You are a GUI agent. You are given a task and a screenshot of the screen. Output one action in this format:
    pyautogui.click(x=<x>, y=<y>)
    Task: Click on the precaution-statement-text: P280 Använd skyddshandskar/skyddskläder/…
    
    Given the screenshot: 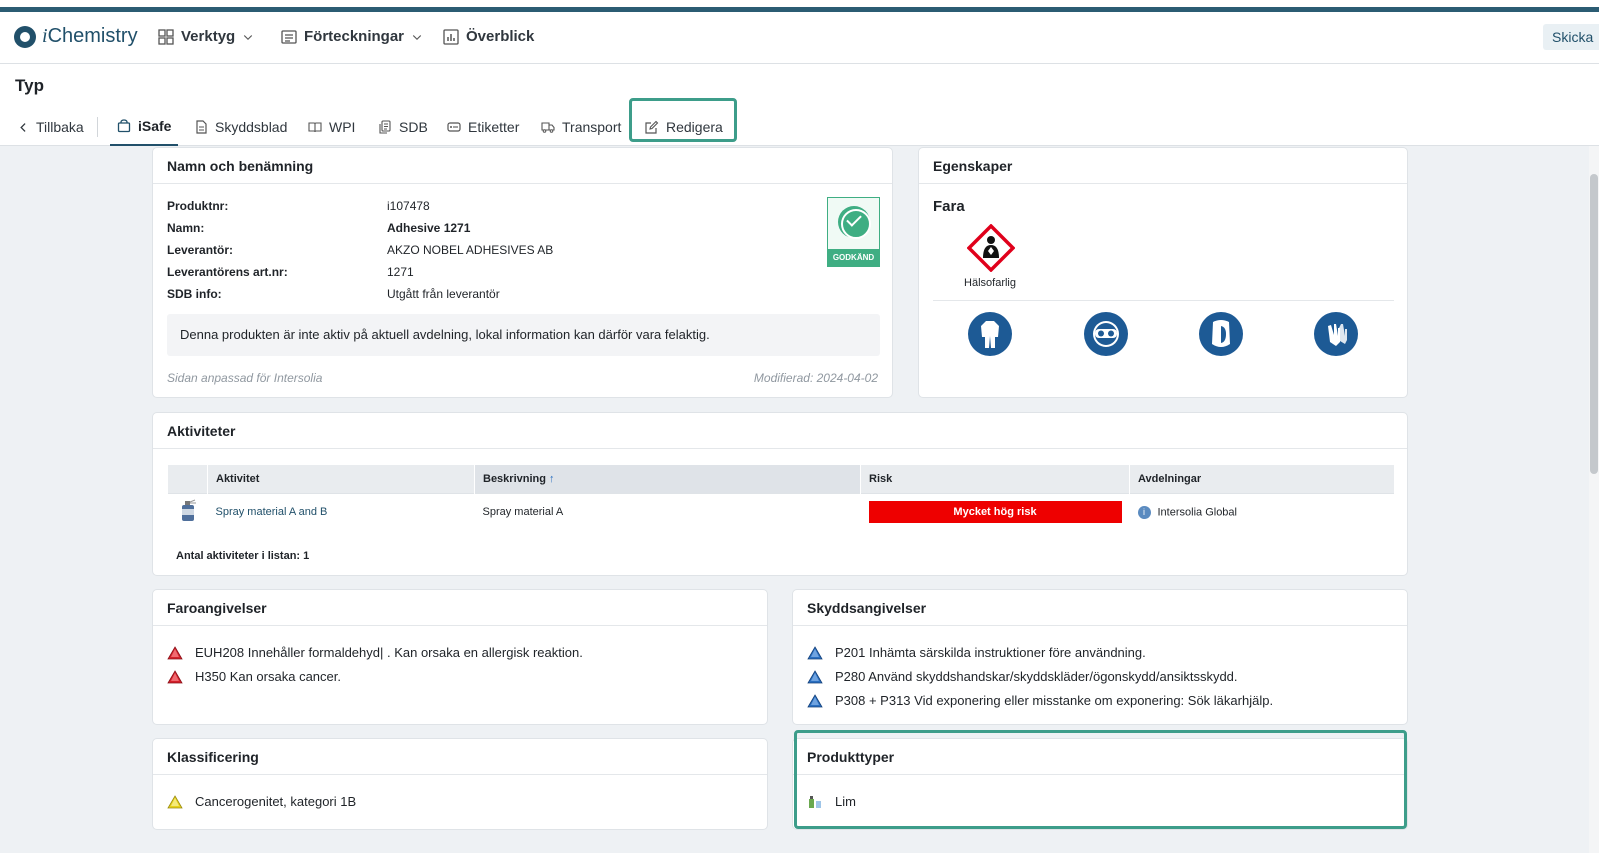 What is the action you would take?
    pyautogui.click(x=1036, y=676)
    